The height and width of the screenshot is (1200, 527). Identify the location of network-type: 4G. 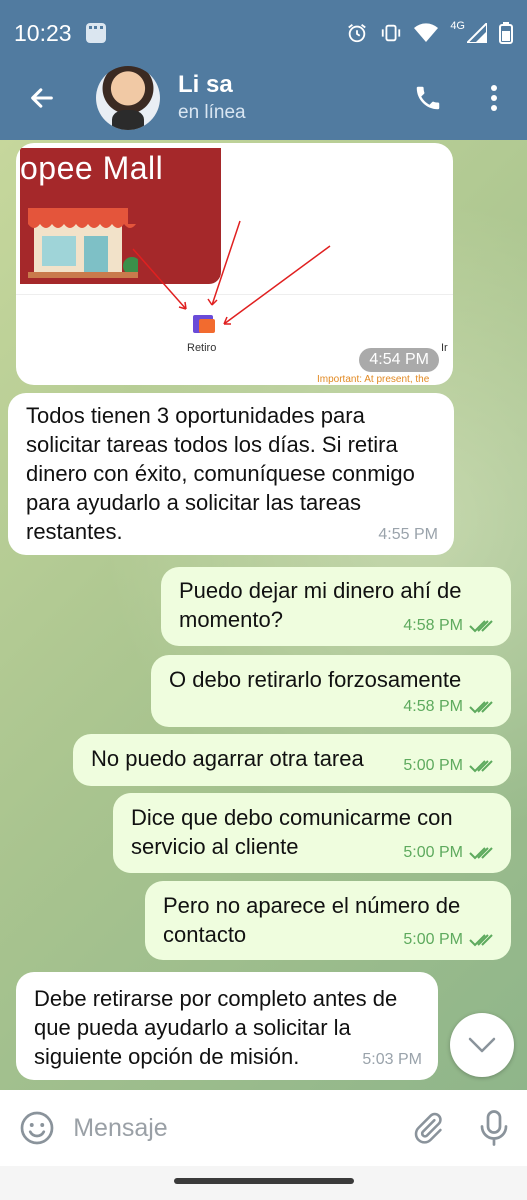
(457, 26).